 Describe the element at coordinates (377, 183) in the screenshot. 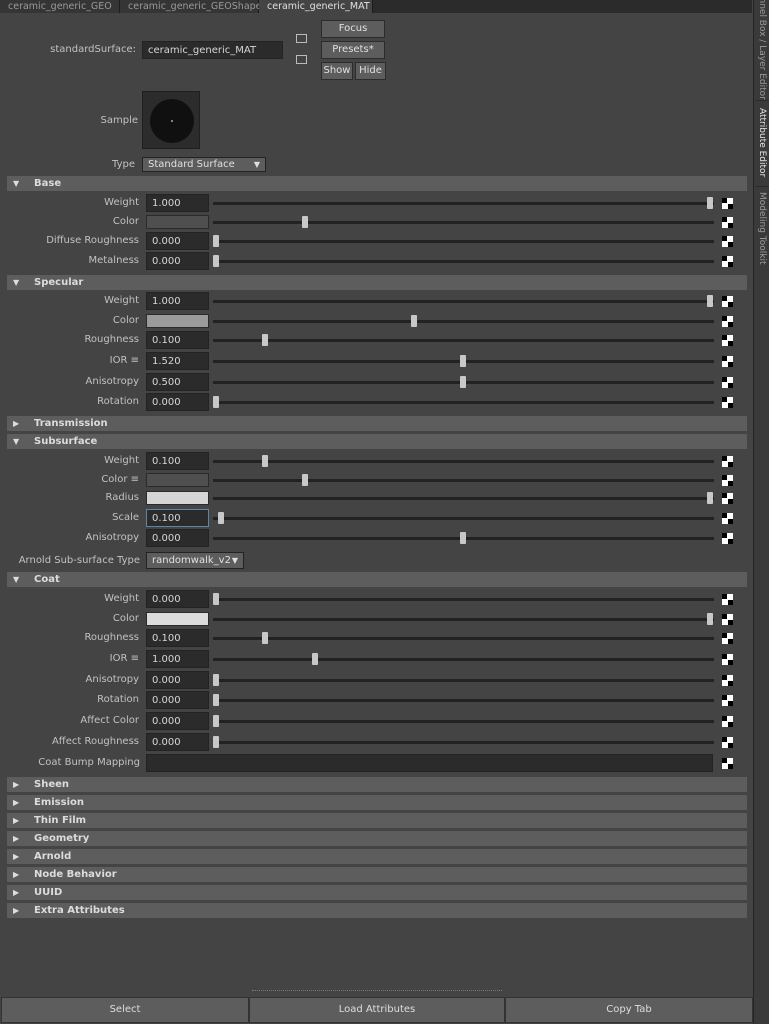

I see `section-header-base: ▼ Base` at that location.